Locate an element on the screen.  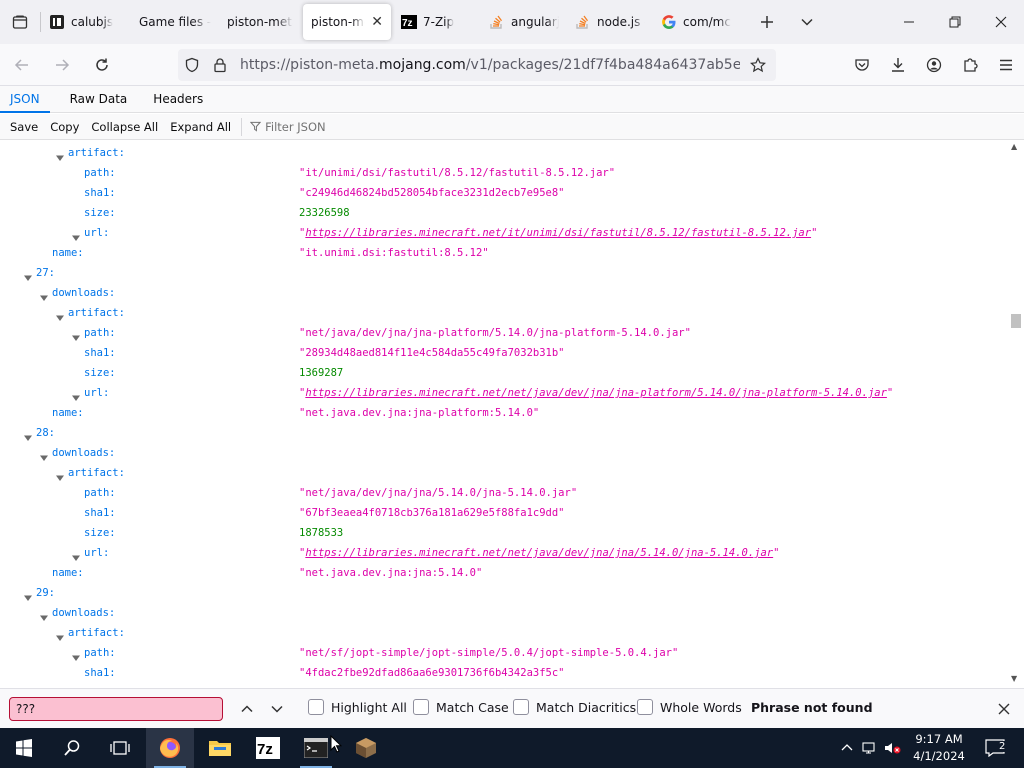
close-tab-icon: ✕ is located at coordinates (377, 22).